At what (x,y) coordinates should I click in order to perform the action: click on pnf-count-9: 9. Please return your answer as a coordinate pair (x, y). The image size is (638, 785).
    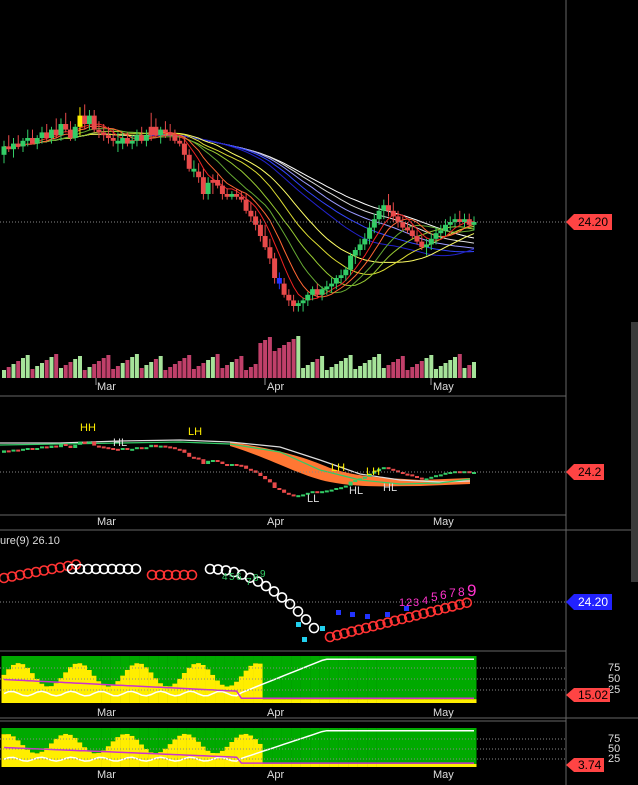
    Looking at the image, I should click on (471, 590).